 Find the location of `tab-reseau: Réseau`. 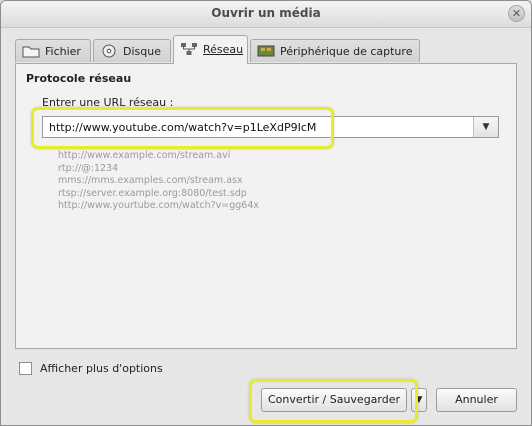

tab-reseau: Réseau is located at coordinates (210, 49).